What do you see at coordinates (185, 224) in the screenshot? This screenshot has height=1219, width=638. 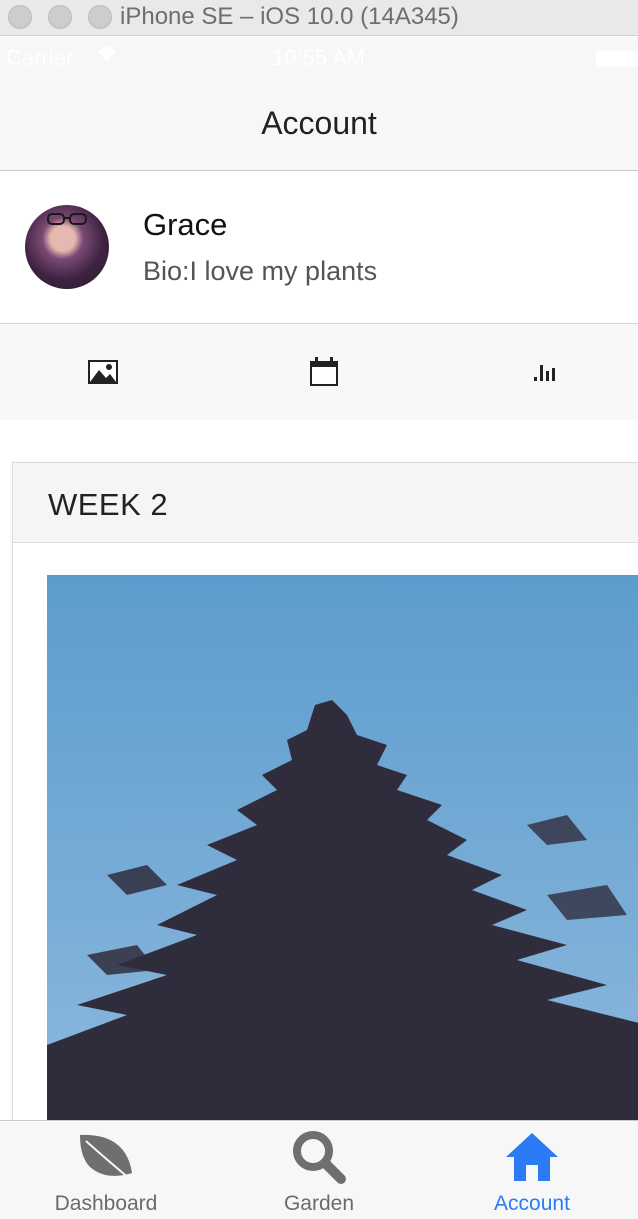 I see `profile-name: Grace` at bounding box center [185, 224].